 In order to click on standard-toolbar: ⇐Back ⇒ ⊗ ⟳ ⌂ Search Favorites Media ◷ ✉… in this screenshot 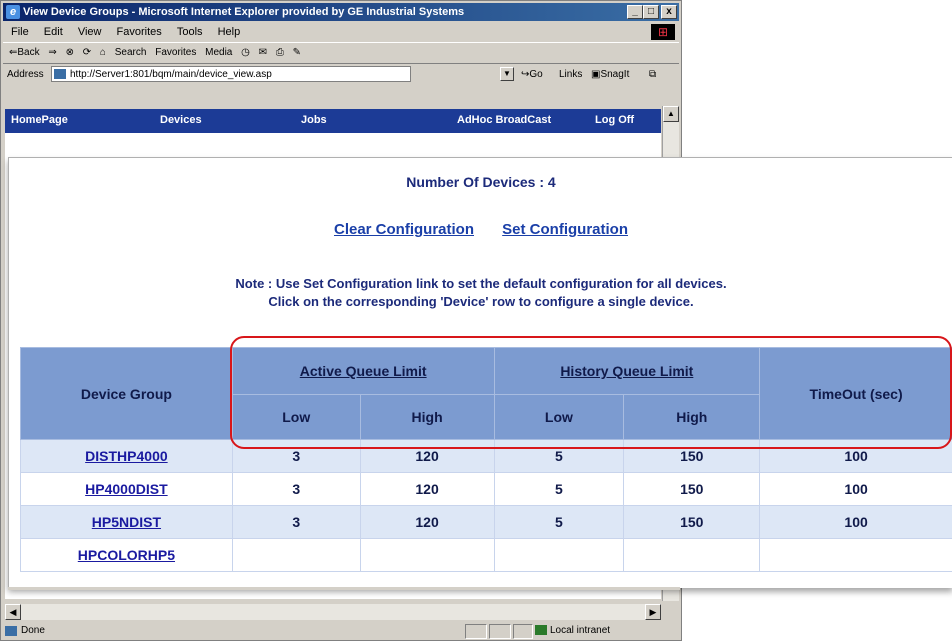, I will do `click(341, 53)`.